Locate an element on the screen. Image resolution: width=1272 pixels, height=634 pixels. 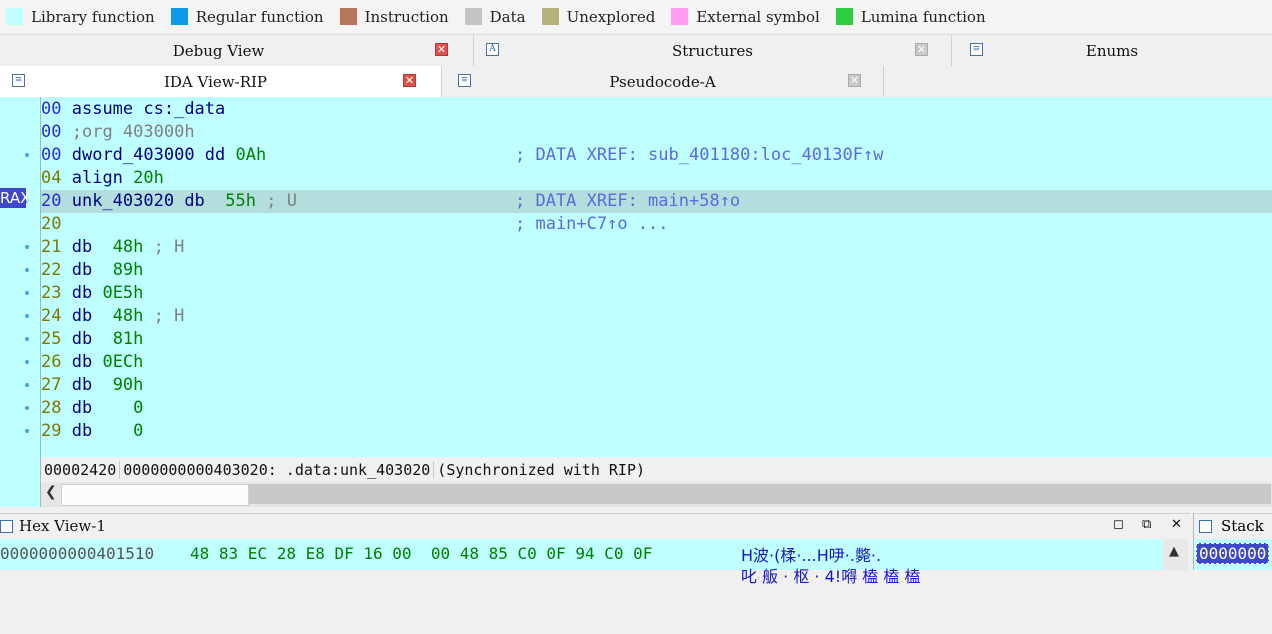
line-address: 27 is located at coordinates (51, 385).